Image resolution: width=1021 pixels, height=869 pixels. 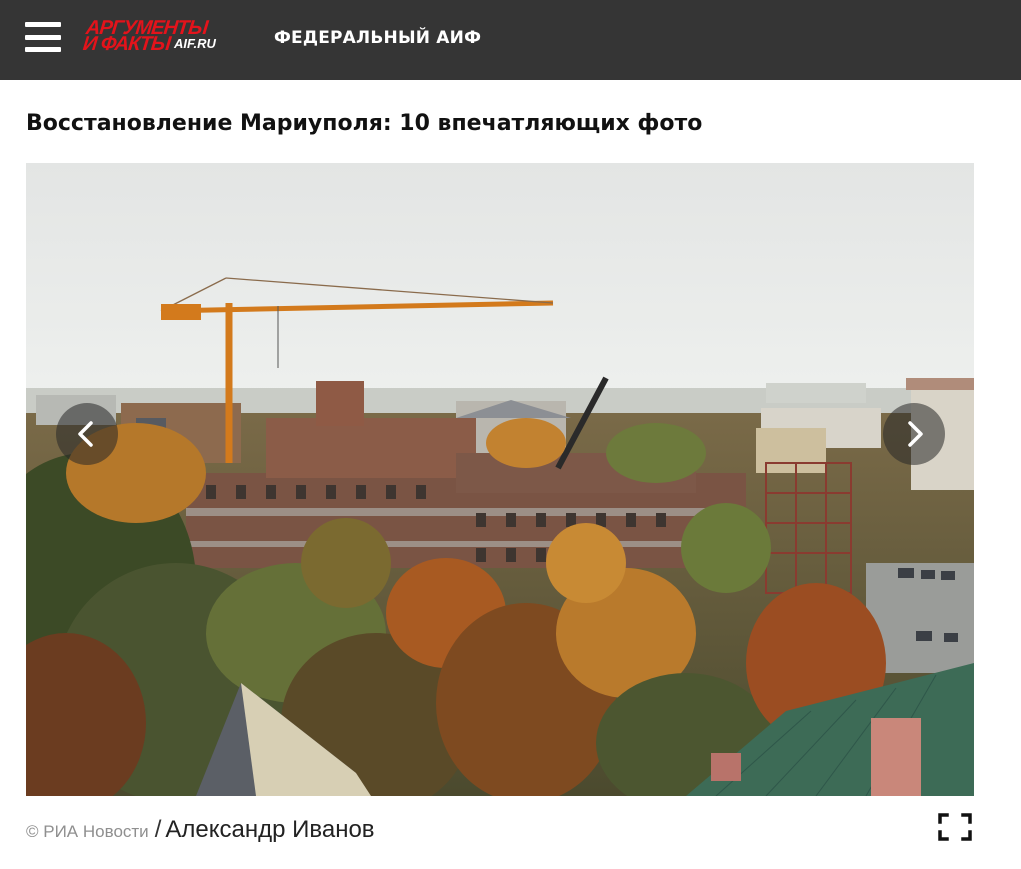 I want to click on logo-line-2: И ФАКТЫ, so click(x=126, y=44).